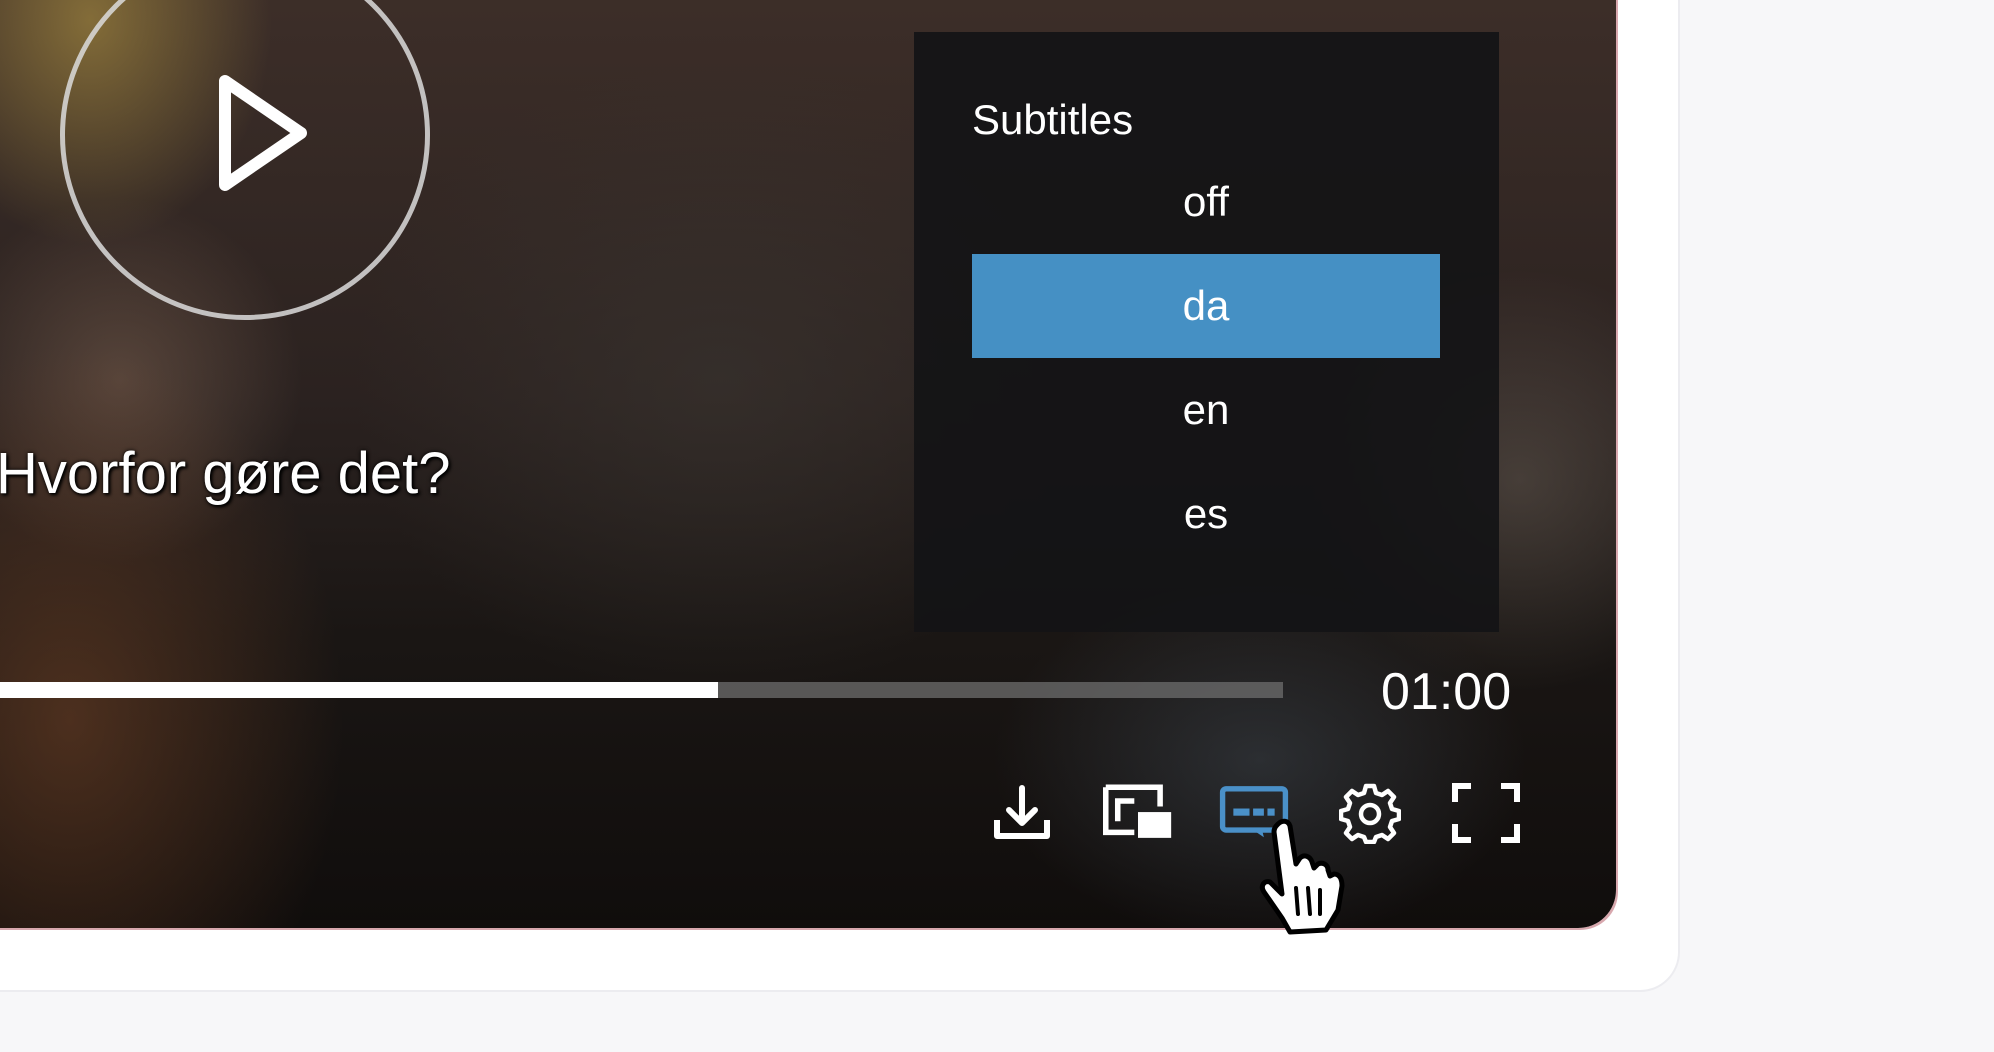 This screenshot has height=1052, width=1994. I want to click on gear-icon, so click(1370, 813).